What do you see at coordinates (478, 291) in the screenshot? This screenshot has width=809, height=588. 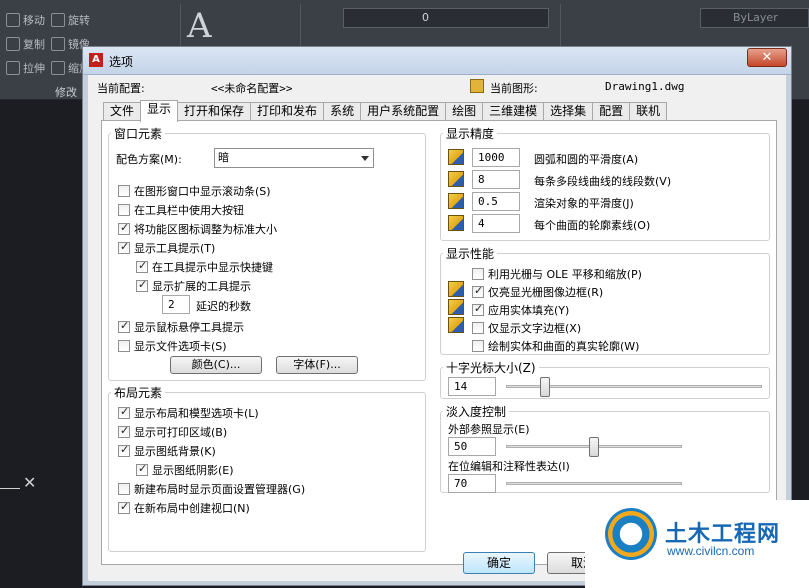 I see `raster-frame-checkbox` at bounding box center [478, 291].